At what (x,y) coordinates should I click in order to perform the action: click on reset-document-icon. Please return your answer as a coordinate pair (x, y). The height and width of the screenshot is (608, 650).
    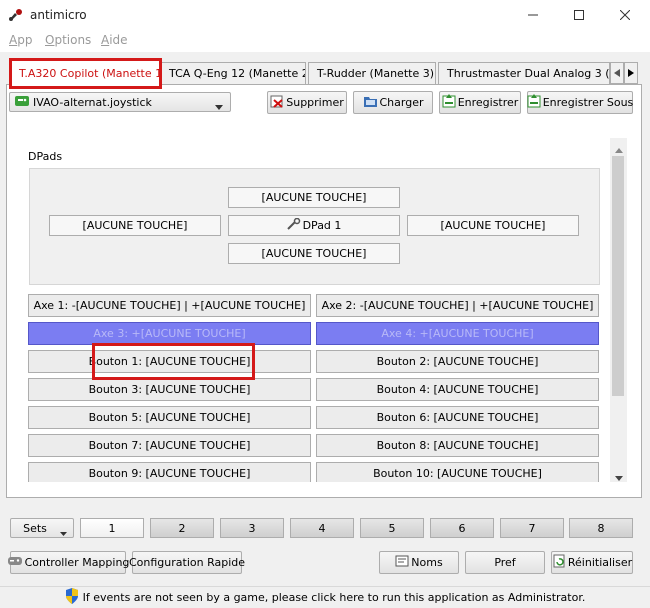
    Looking at the image, I should click on (559, 562).